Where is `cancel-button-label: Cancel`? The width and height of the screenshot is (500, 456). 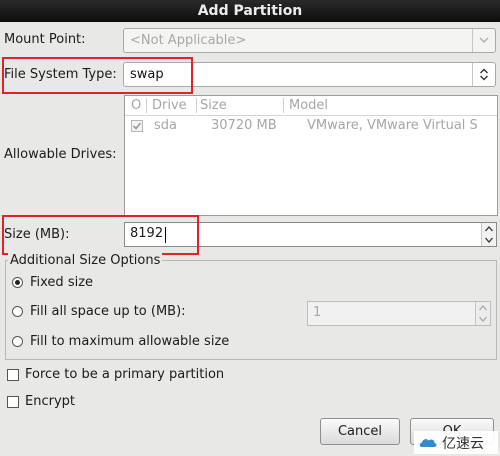
cancel-button-label: Cancel is located at coordinates (360, 431).